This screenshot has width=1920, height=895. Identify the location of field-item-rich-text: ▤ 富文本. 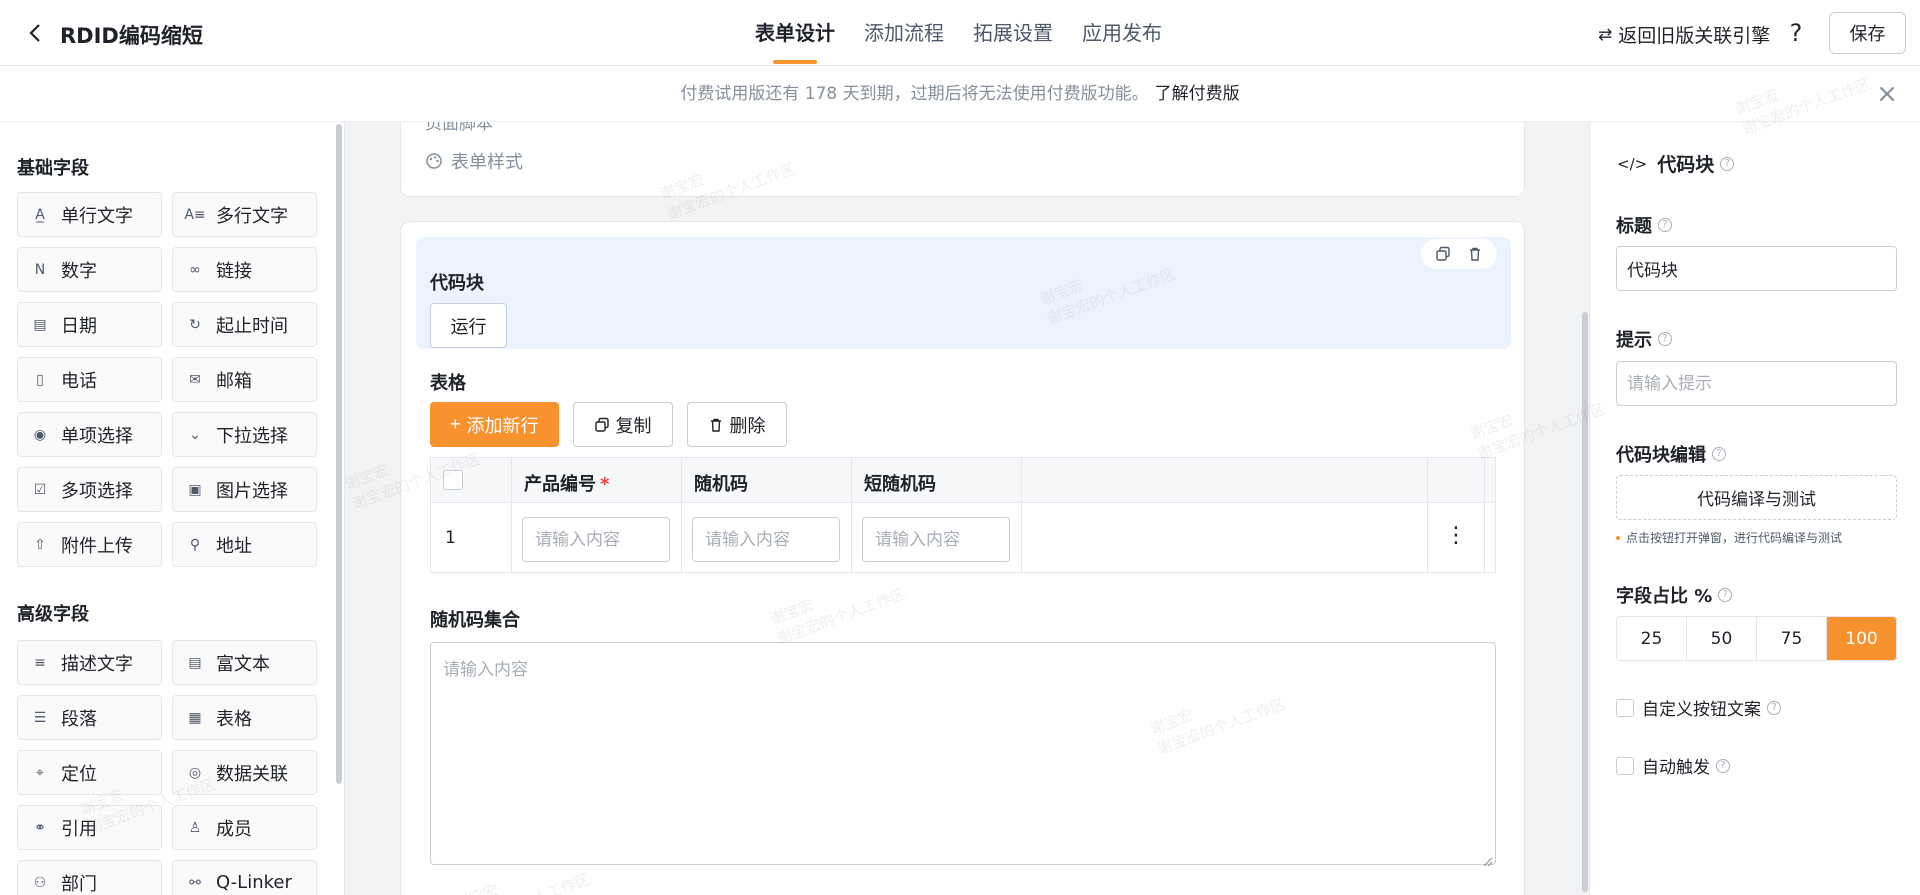
(244, 662).